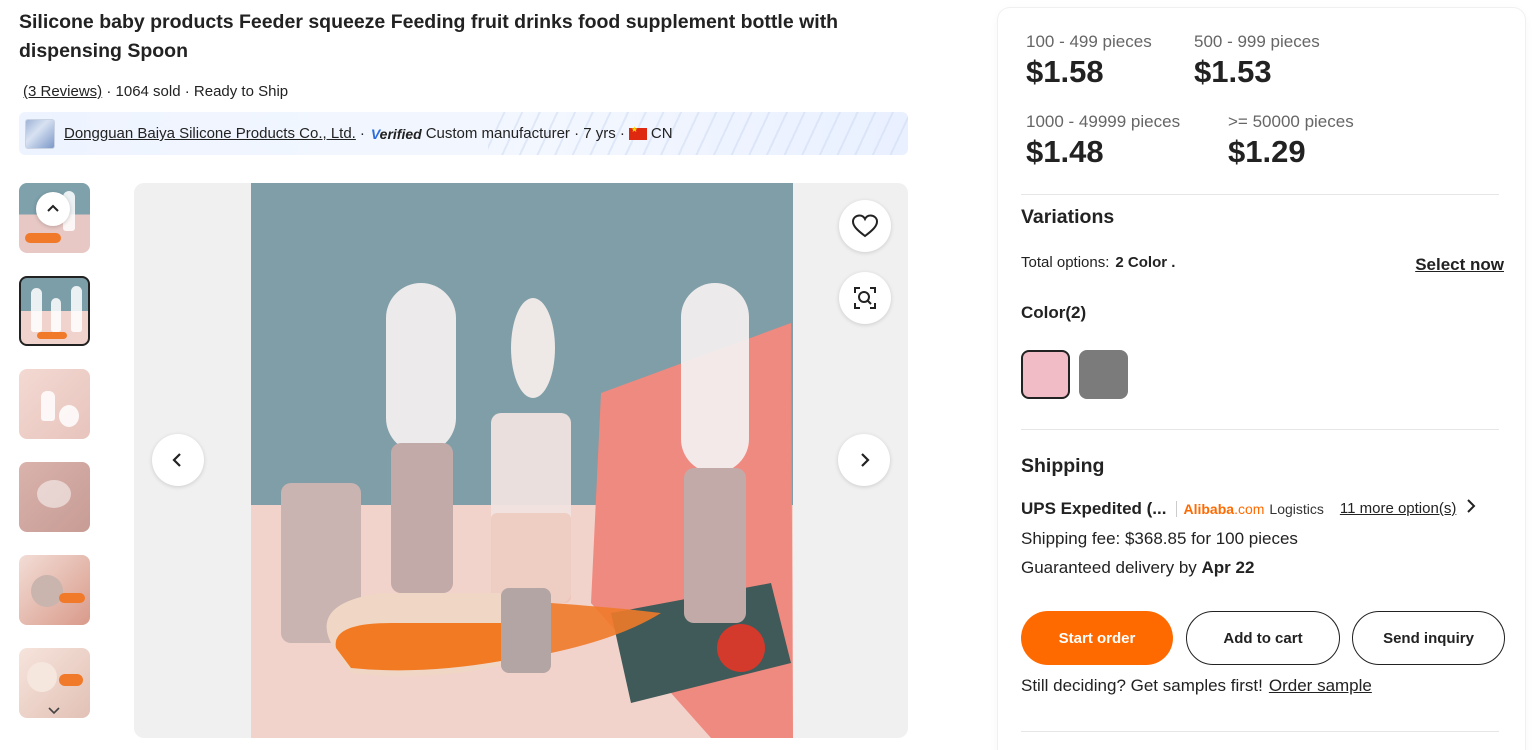 The height and width of the screenshot is (750, 1536). What do you see at coordinates (1257, 41) in the screenshot?
I see `tier-quantity: 500 - 999 pieces` at bounding box center [1257, 41].